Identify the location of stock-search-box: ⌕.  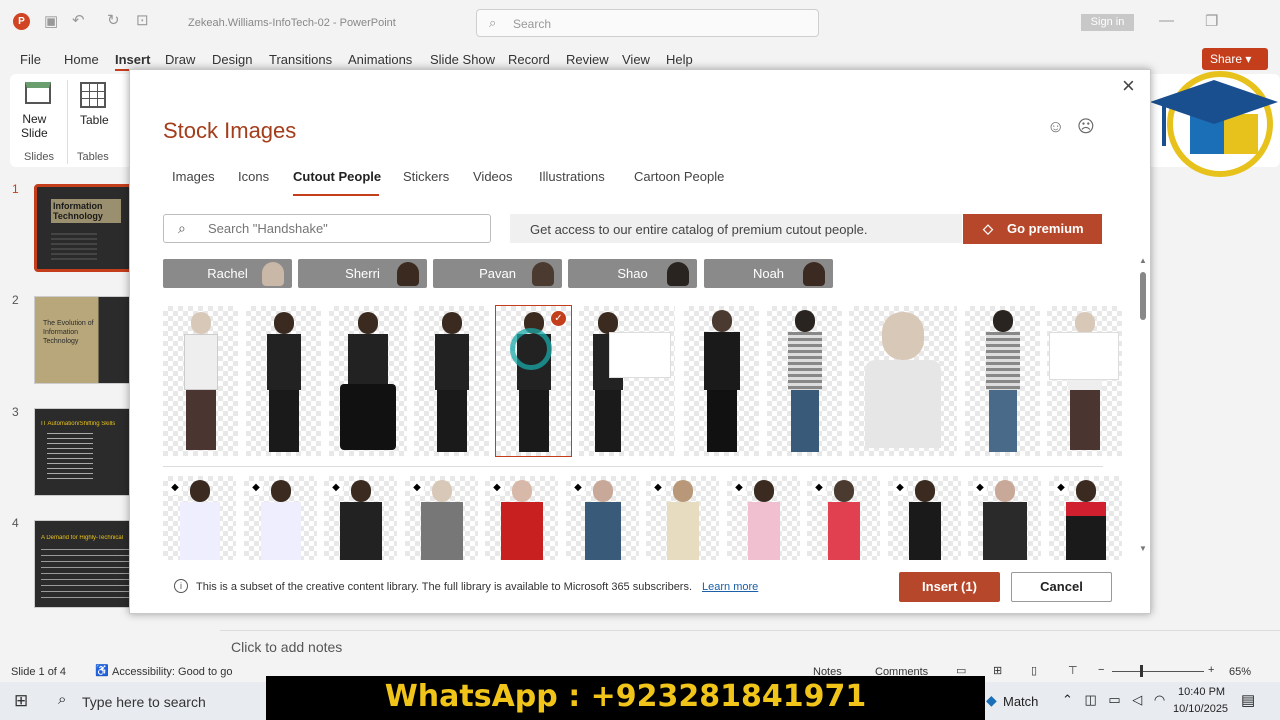
(327, 228).